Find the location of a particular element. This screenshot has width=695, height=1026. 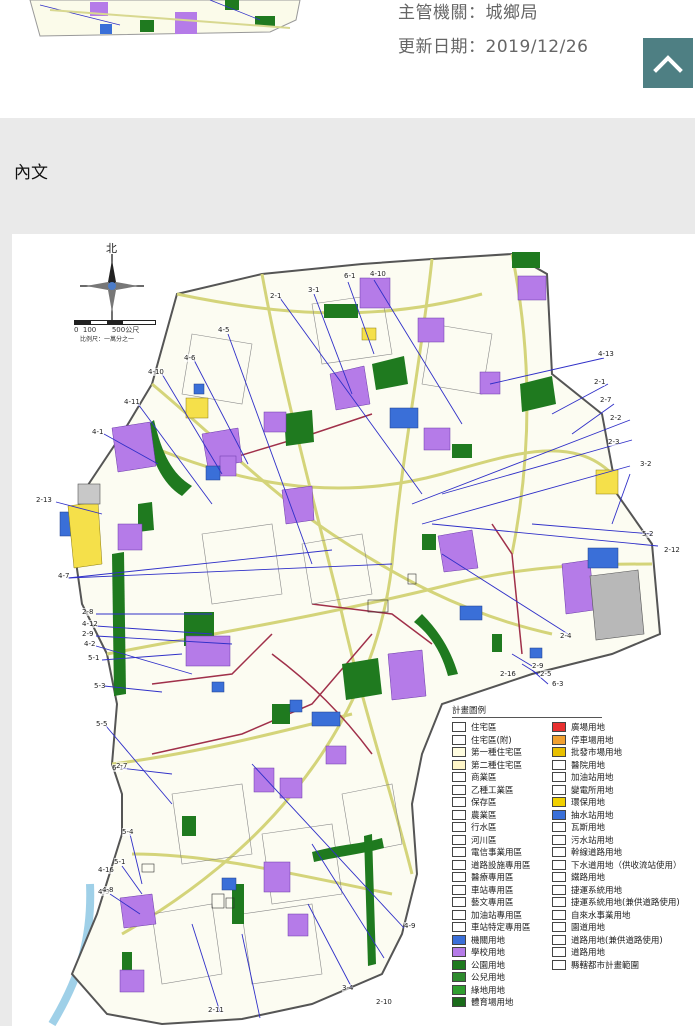

plan-label: 6-3 is located at coordinates (558, 684).